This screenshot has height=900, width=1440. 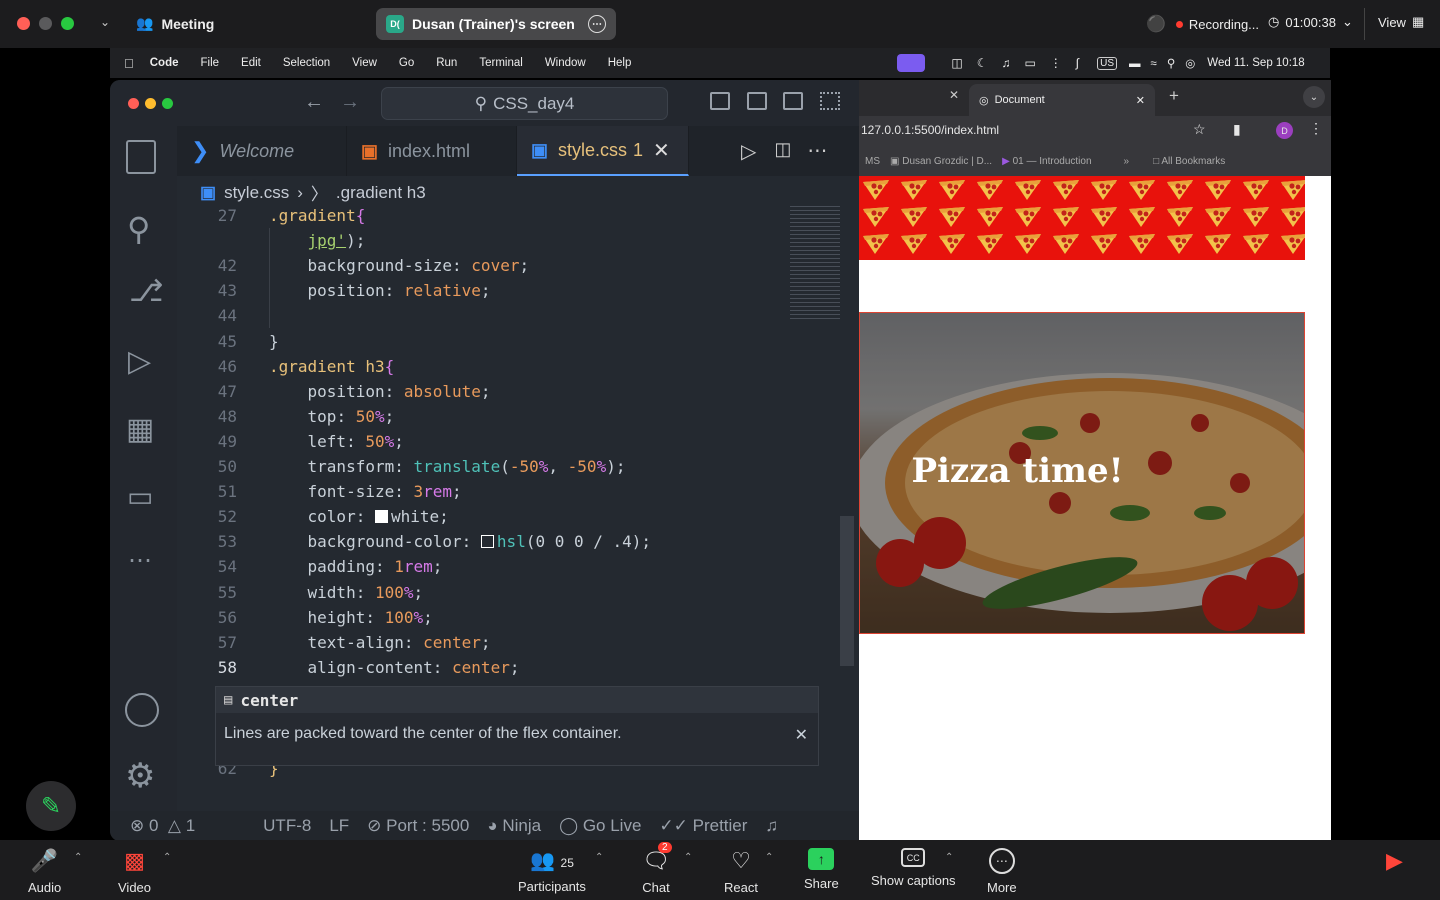 What do you see at coordinates (359, 516) in the screenshot?
I see `code-line: color: white;` at bounding box center [359, 516].